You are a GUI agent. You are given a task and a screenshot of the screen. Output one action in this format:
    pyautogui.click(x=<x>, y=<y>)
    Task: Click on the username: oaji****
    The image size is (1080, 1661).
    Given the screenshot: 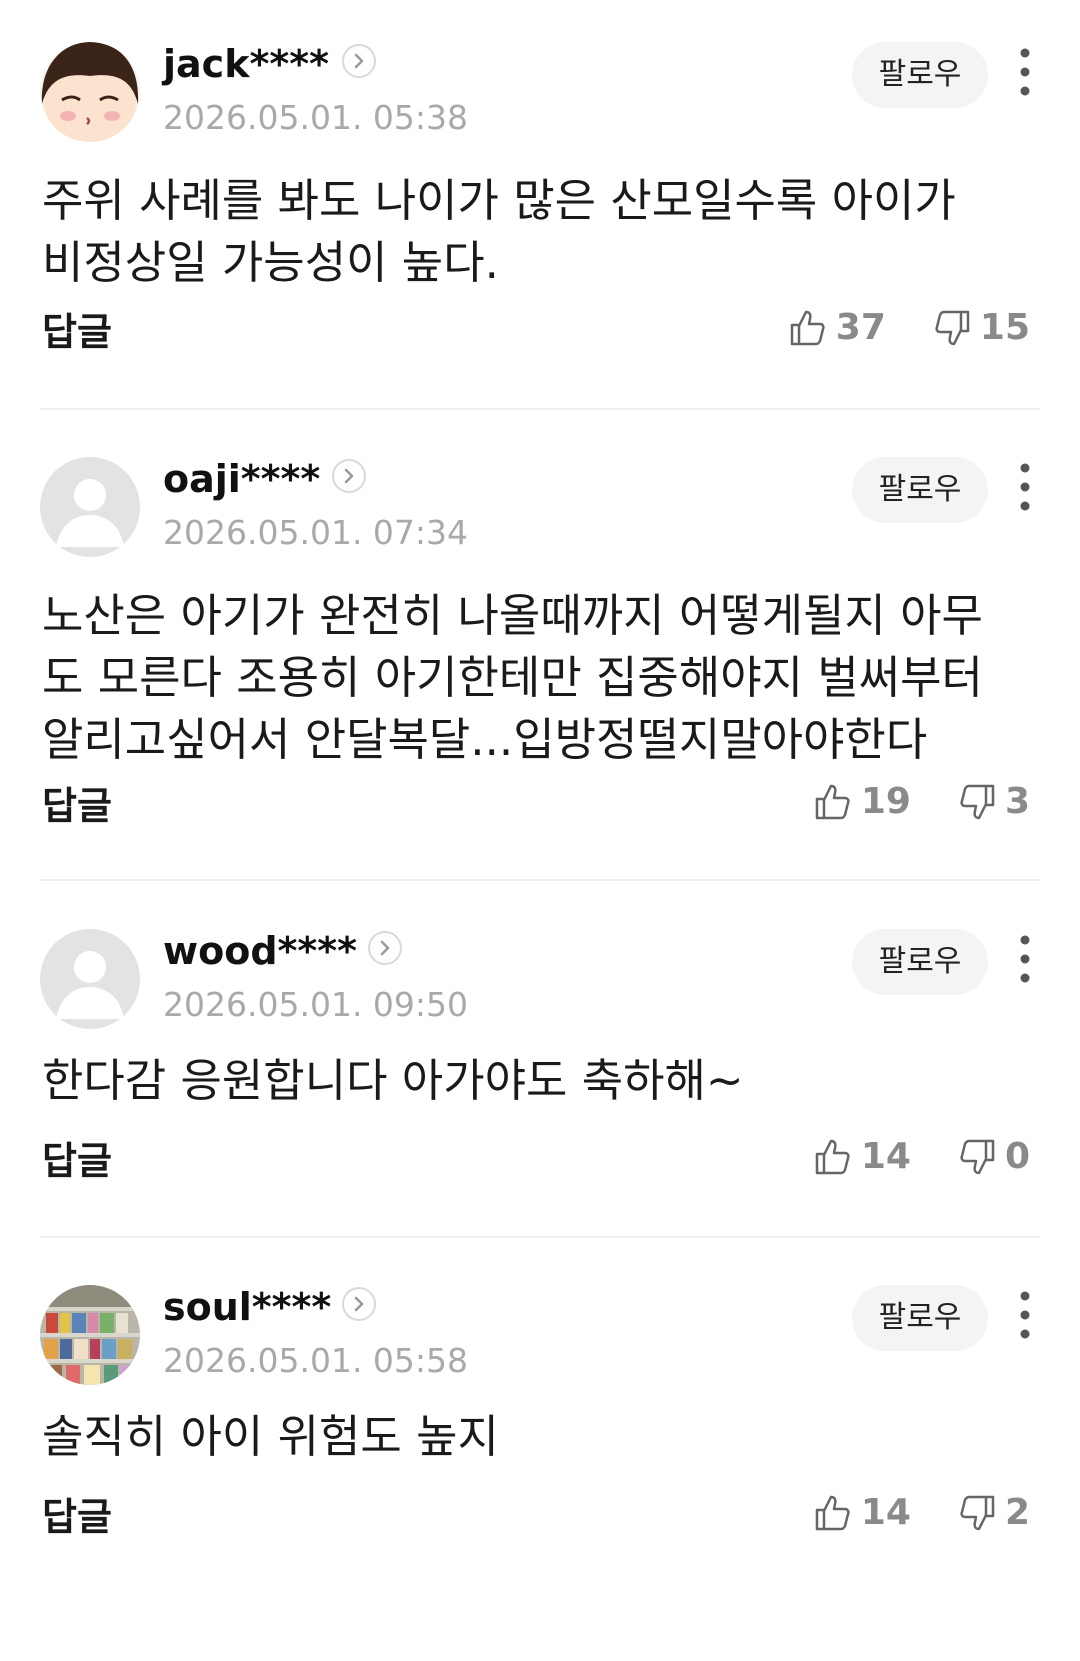 What is the action you would take?
    pyautogui.click(x=241, y=479)
    